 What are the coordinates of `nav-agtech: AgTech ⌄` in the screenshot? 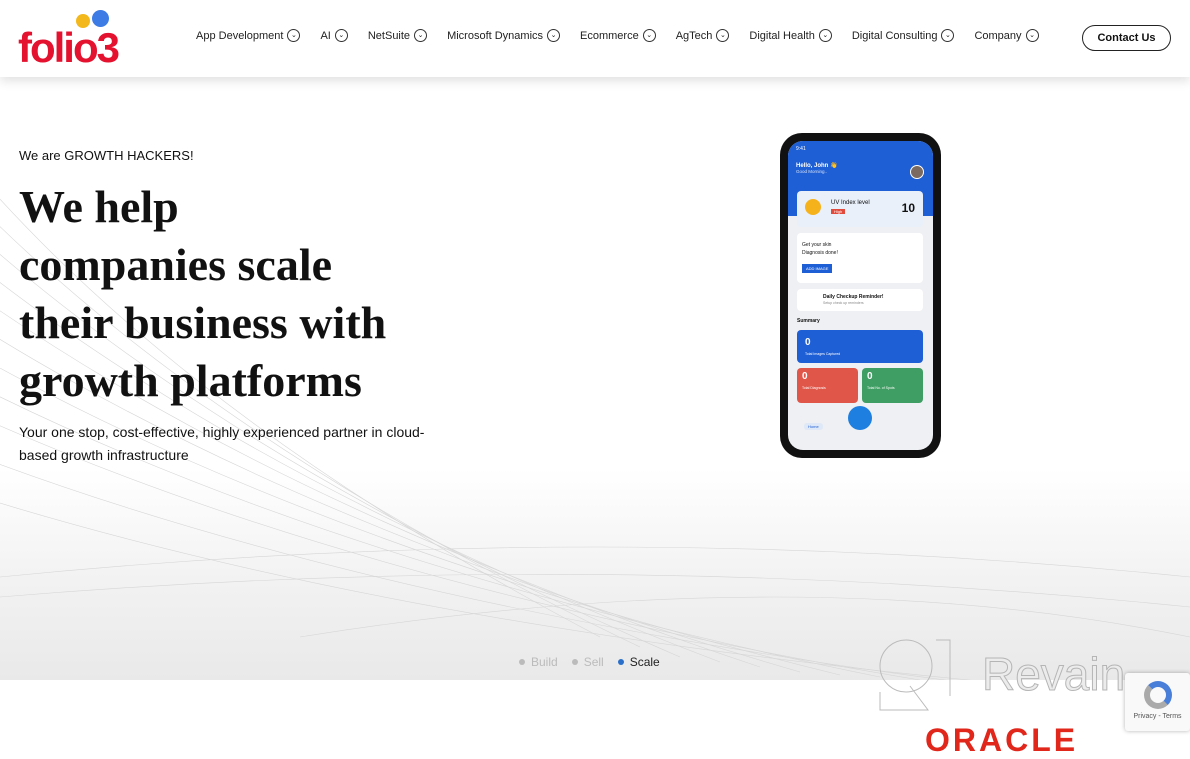 It's located at (703, 35).